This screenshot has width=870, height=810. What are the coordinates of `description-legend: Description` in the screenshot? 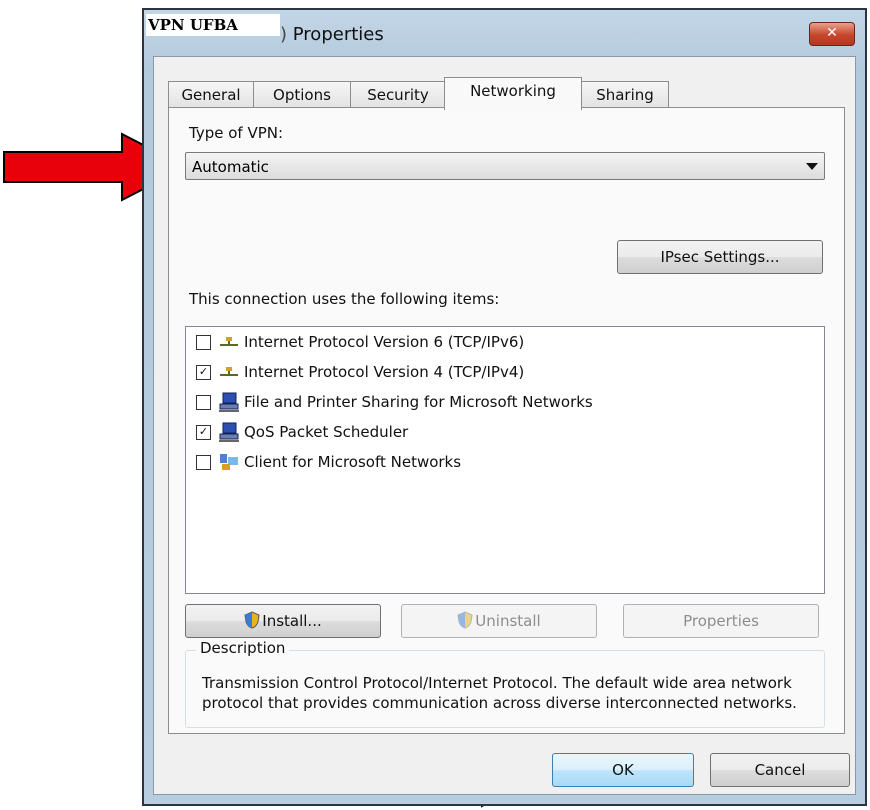 It's located at (243, 648).